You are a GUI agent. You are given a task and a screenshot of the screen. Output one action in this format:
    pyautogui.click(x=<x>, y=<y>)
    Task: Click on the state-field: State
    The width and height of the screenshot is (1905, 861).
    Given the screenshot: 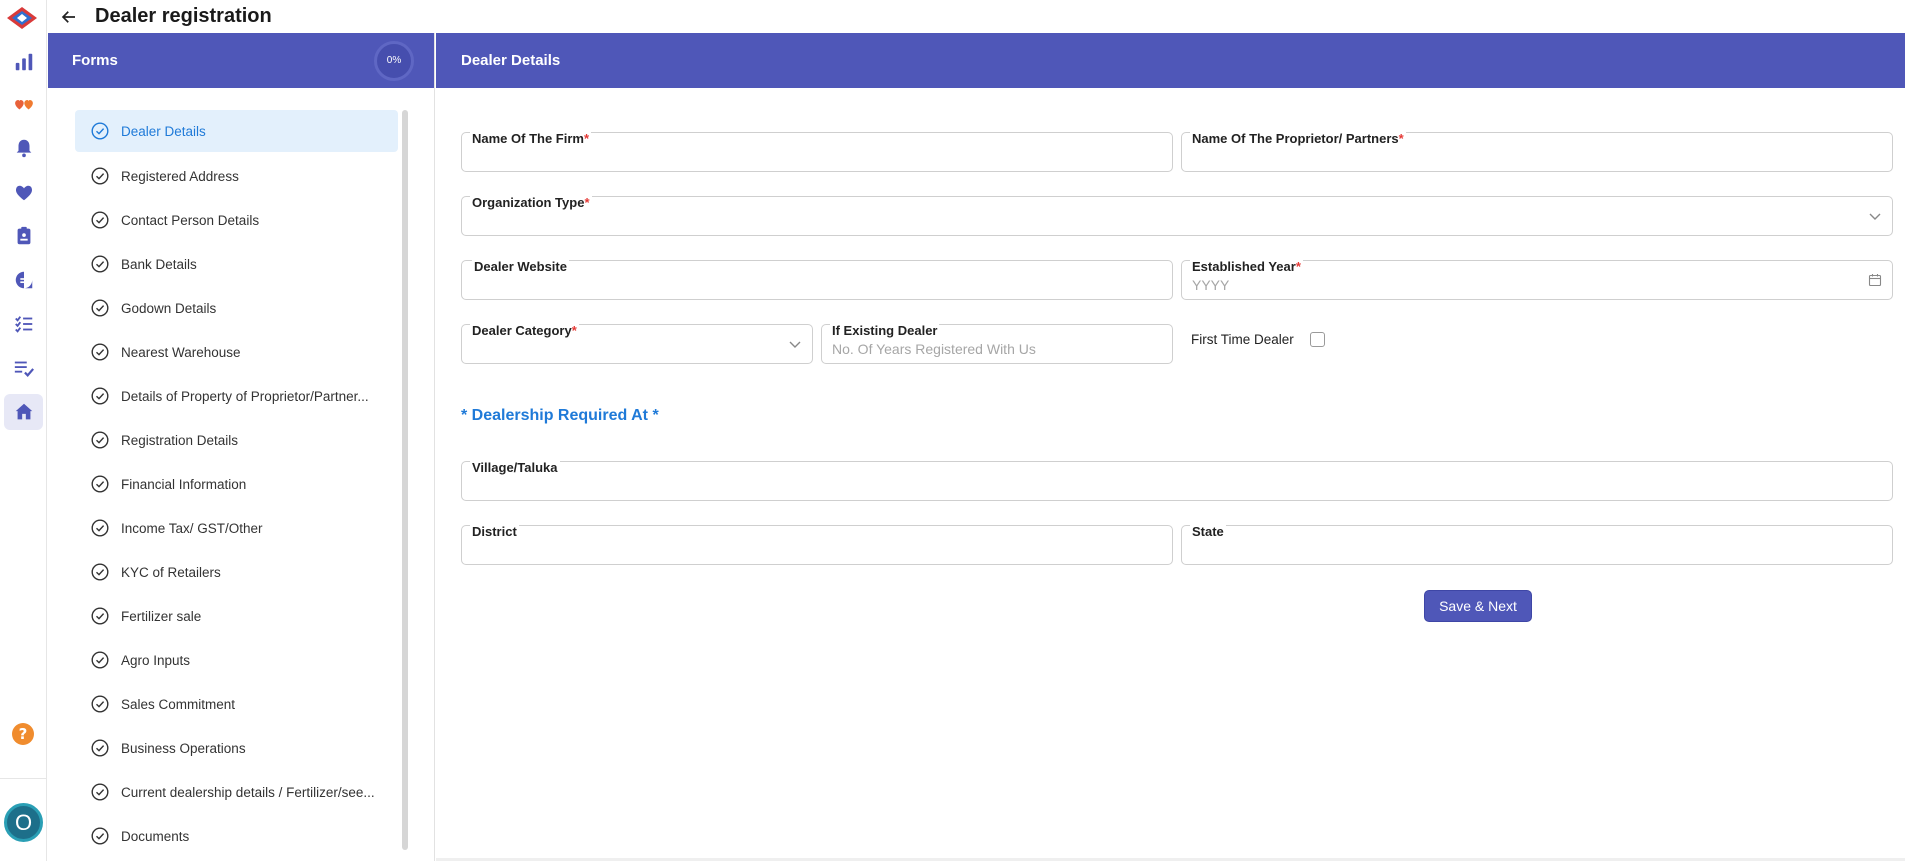 What is the action you would take?
    pyautogui.click(x=1537, y=544)
    